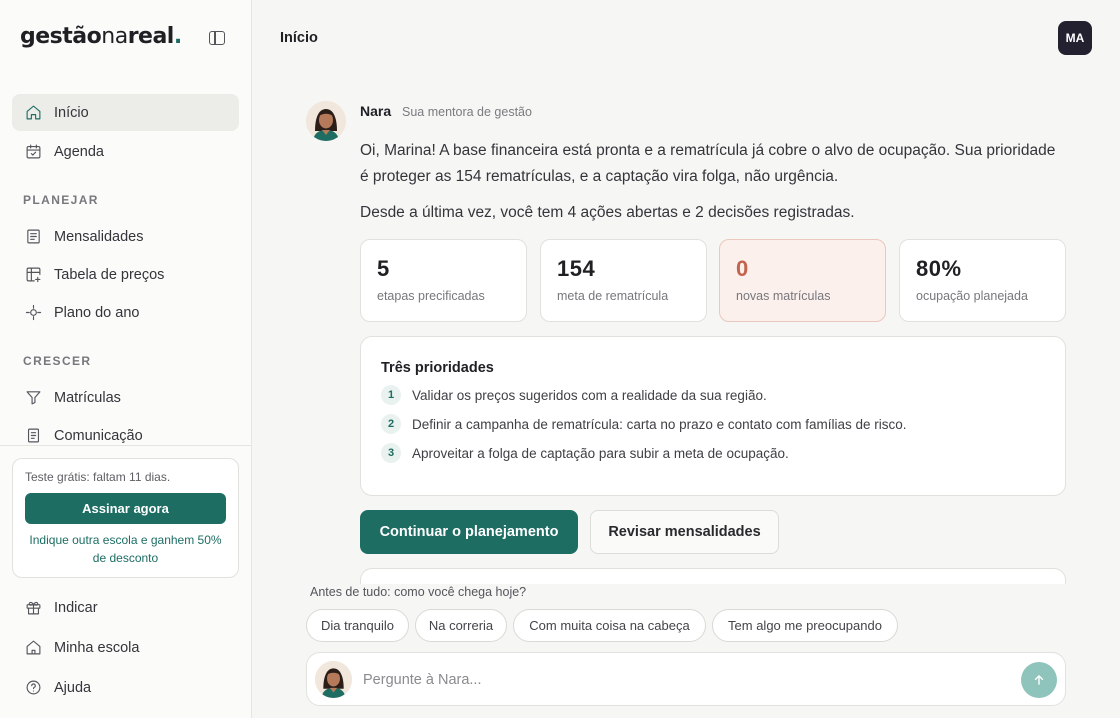  Describe the element at coordinates (33, 398) in the screenshot. I see `filter-icon` at that location.